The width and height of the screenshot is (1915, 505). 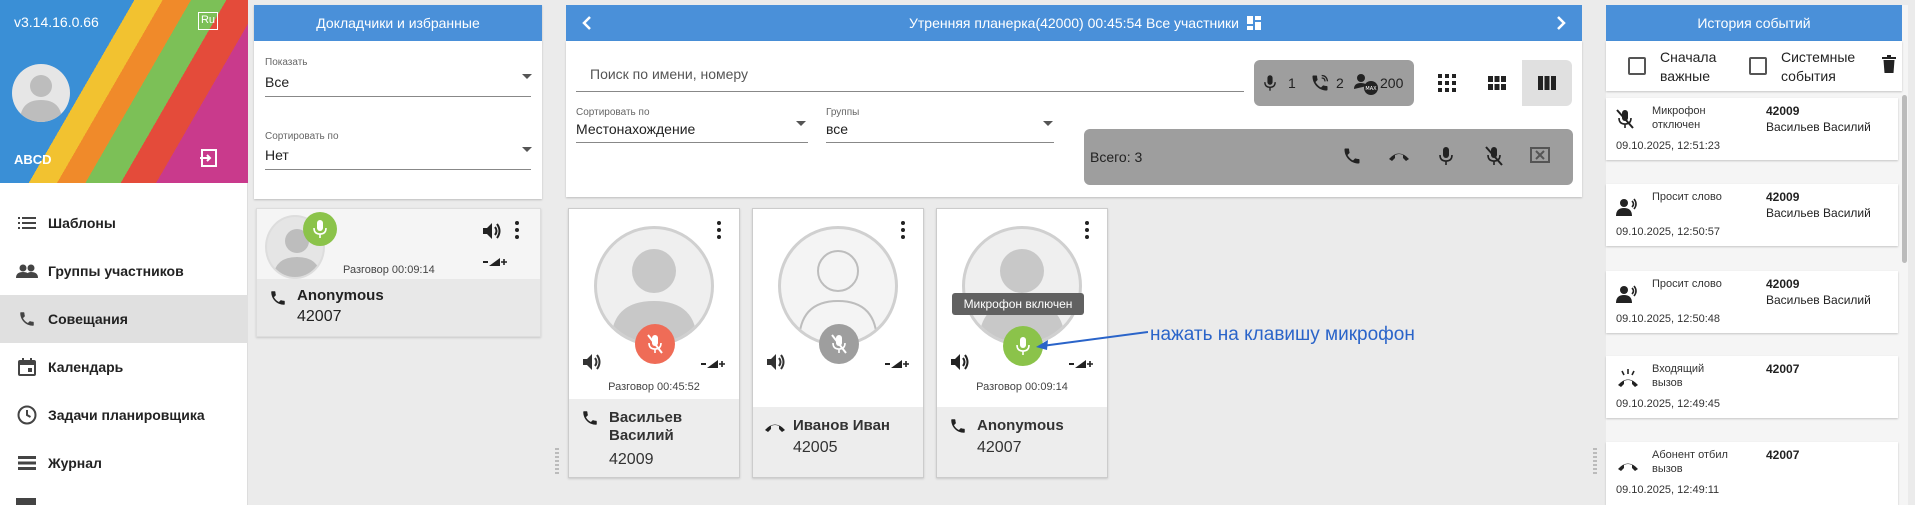 What do you see at coordinates (646, 426) in the screenshot?
I see `participant-name: Васильев Василий` at bounding box center [646, 426].